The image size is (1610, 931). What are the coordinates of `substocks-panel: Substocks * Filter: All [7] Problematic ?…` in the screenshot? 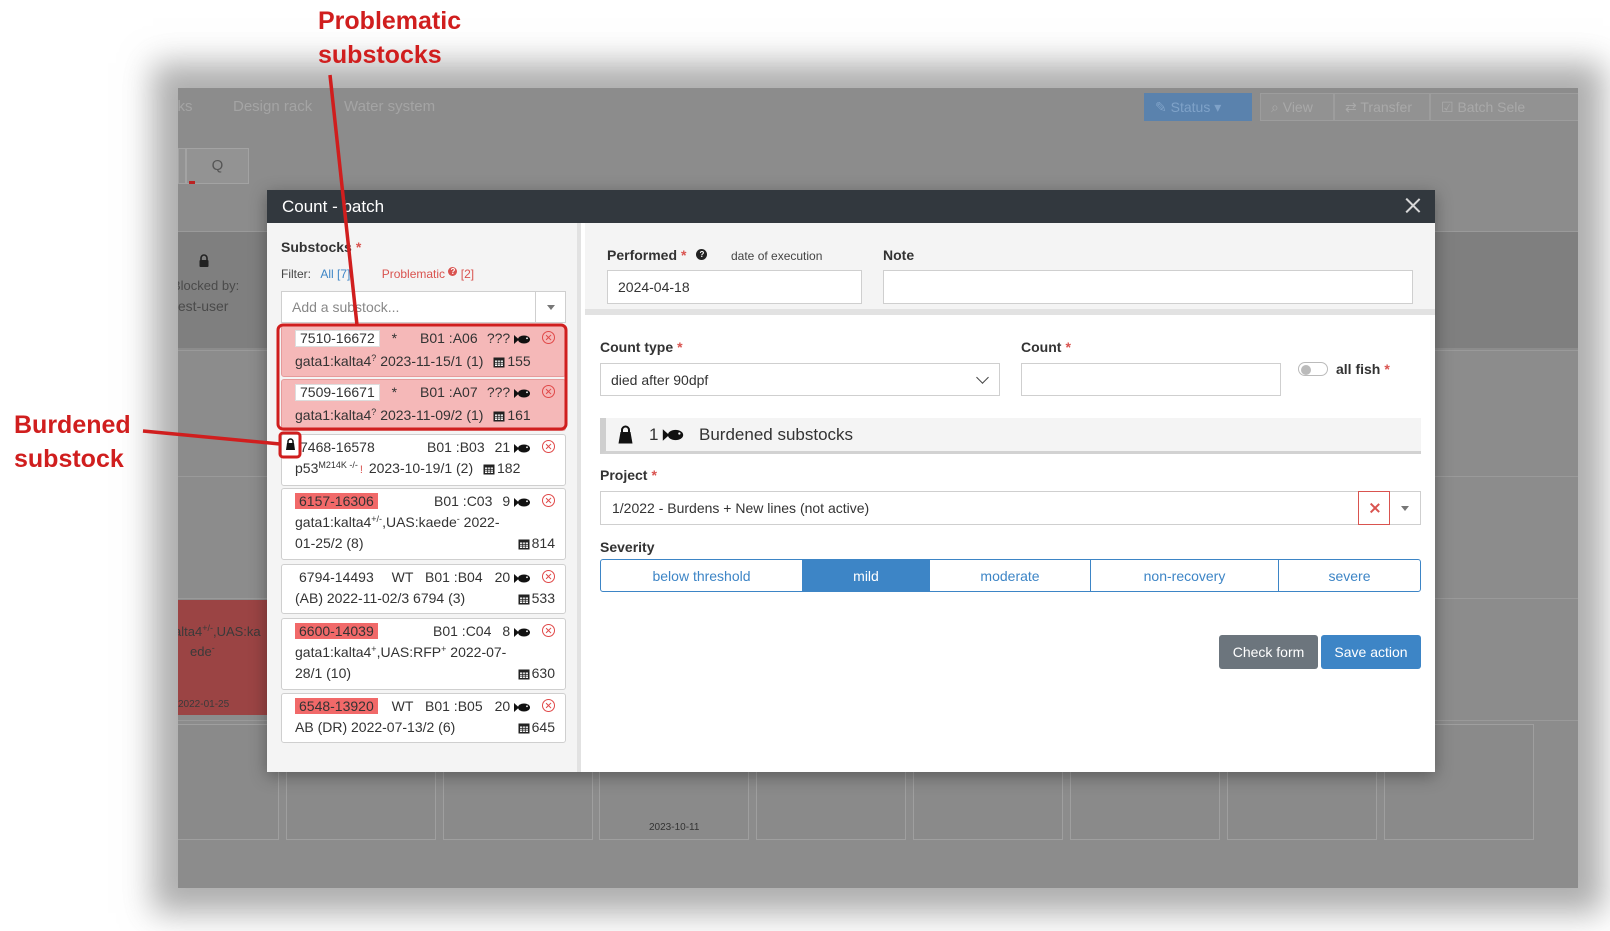 It's located at (424, 497).